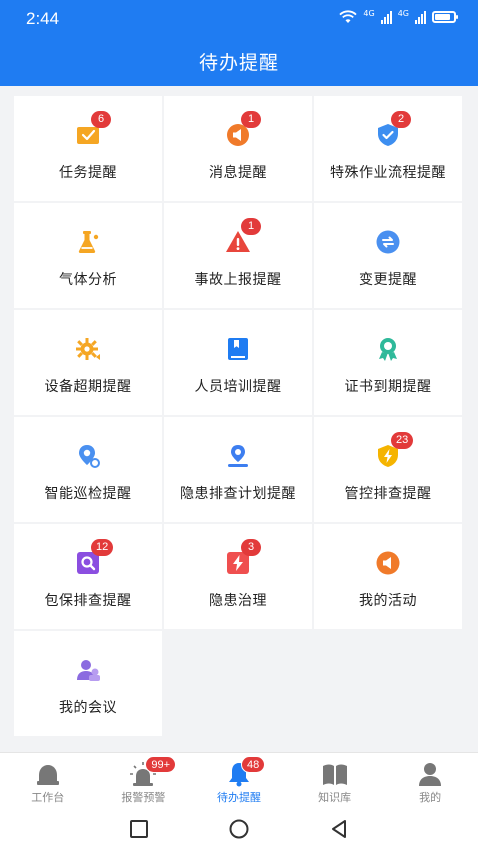 This screenshot has width=478, height=850. Describe the element at coordinates (430, 774) in the screenshot. I see `user-icon` at that location.